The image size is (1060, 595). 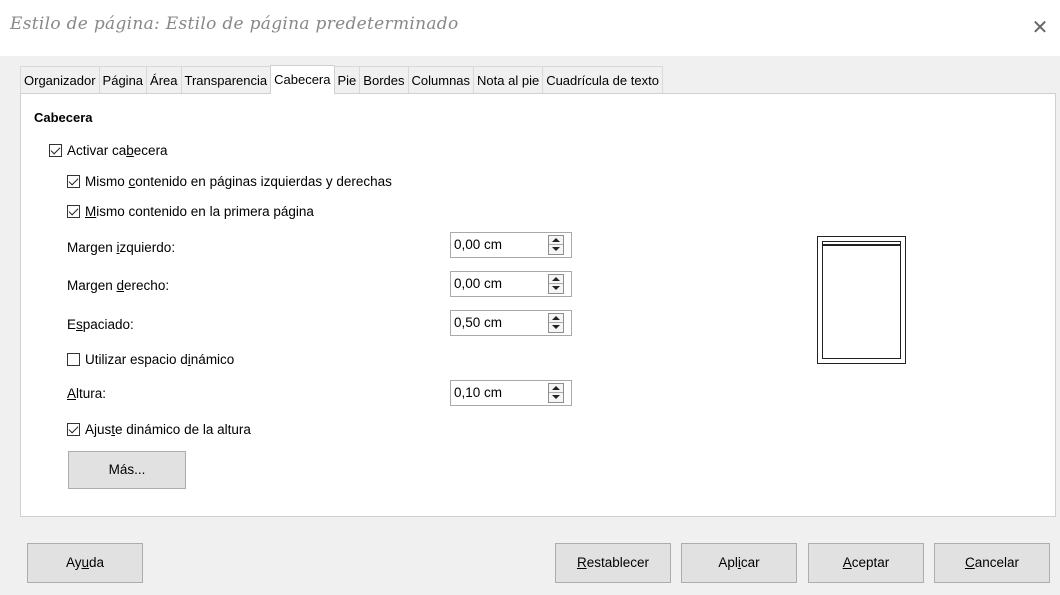 I want to click on dynamic-spacing-checkbox: Utilizar espacio dinámico, so click(x=150, y=359).